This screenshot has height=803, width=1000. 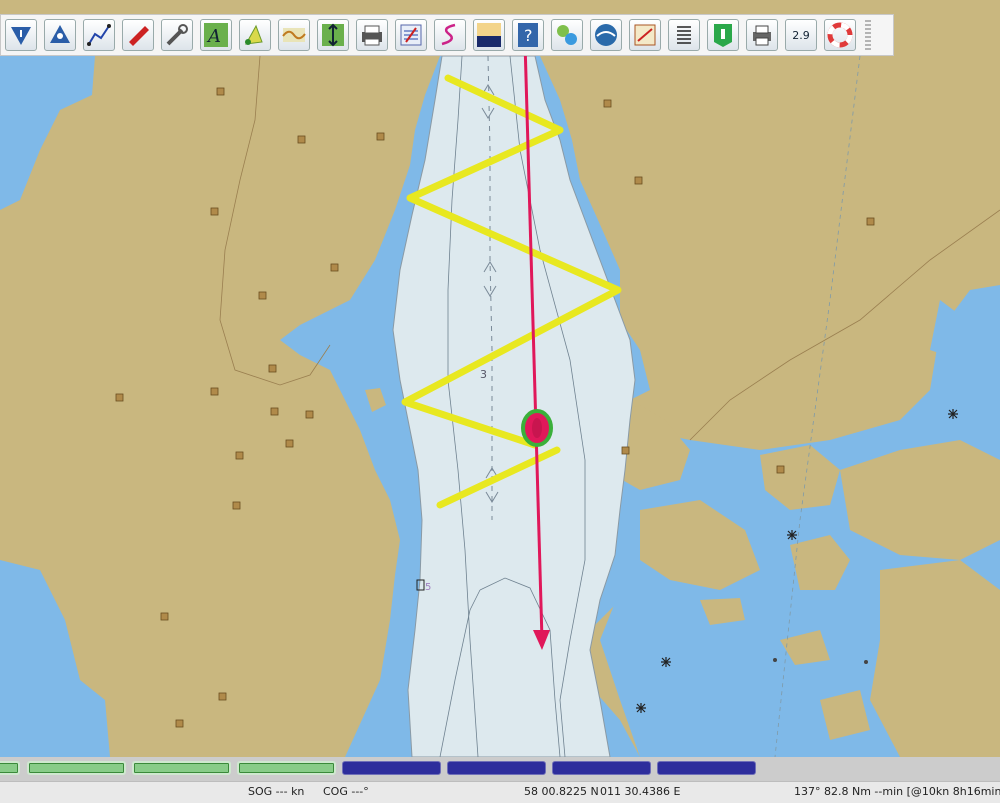 I want to click on track-button, so click(x=450, y=35).